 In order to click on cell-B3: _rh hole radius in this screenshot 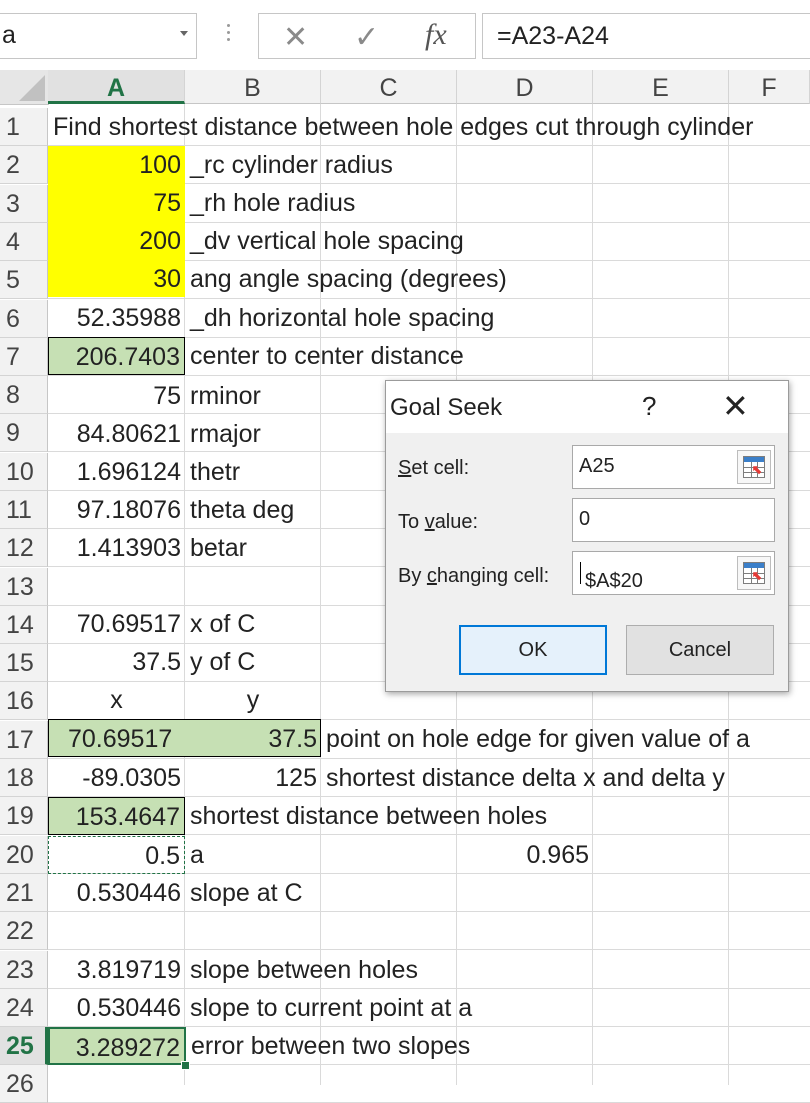, I will do `click(395, 203)`.